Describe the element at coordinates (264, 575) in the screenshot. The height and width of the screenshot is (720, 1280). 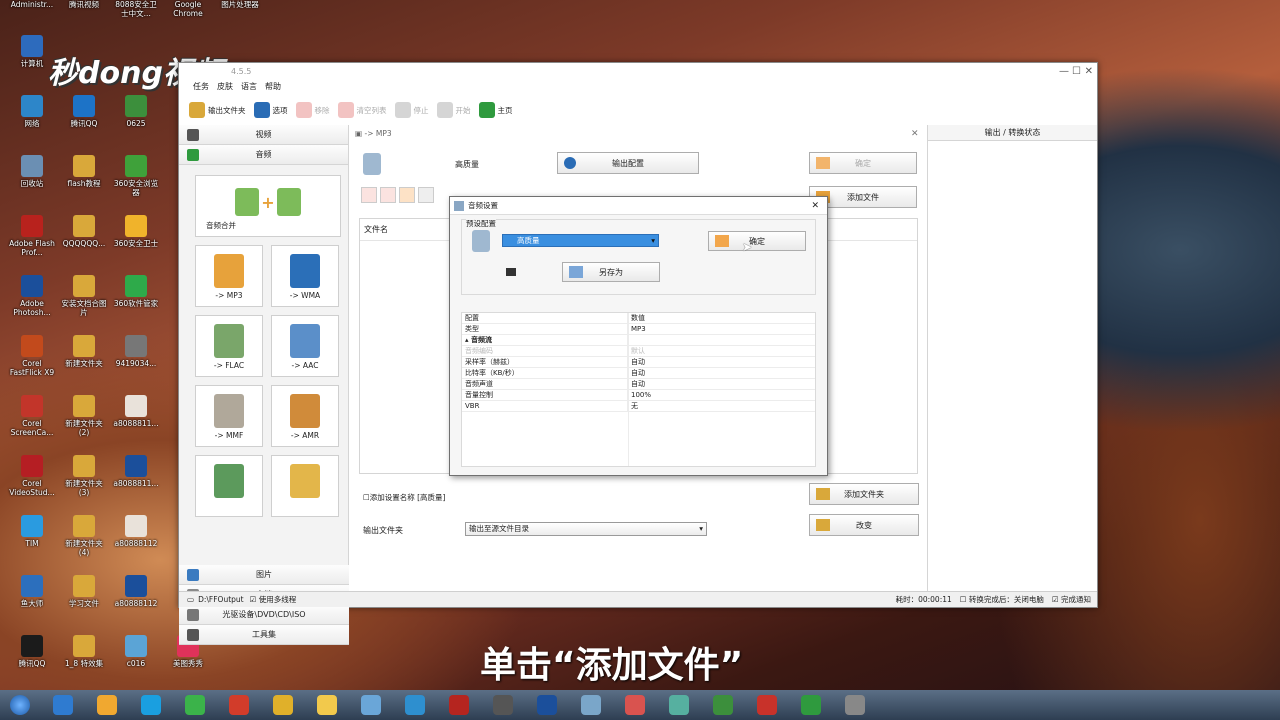
I see `category-item: 图片` at that location.